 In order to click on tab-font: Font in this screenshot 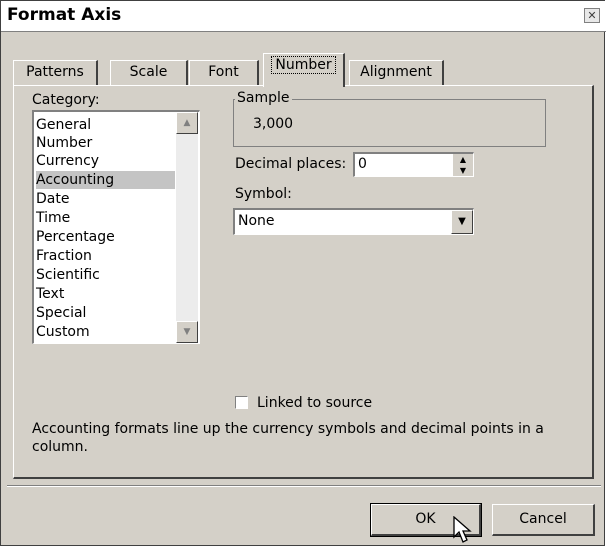, I will do `click(224, 72)`.